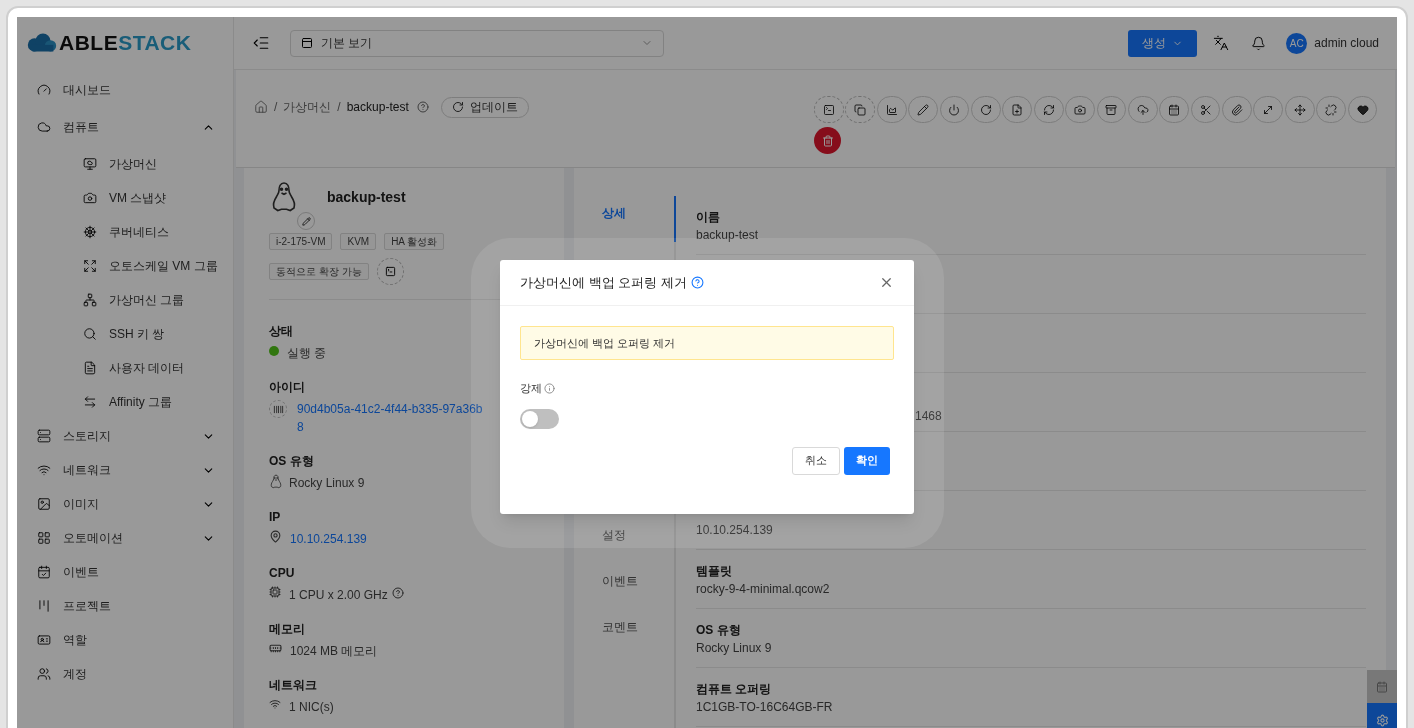 The height and width of the screenshot is (728, 1414). I want to click on translate-icon, so click(1221, 43).